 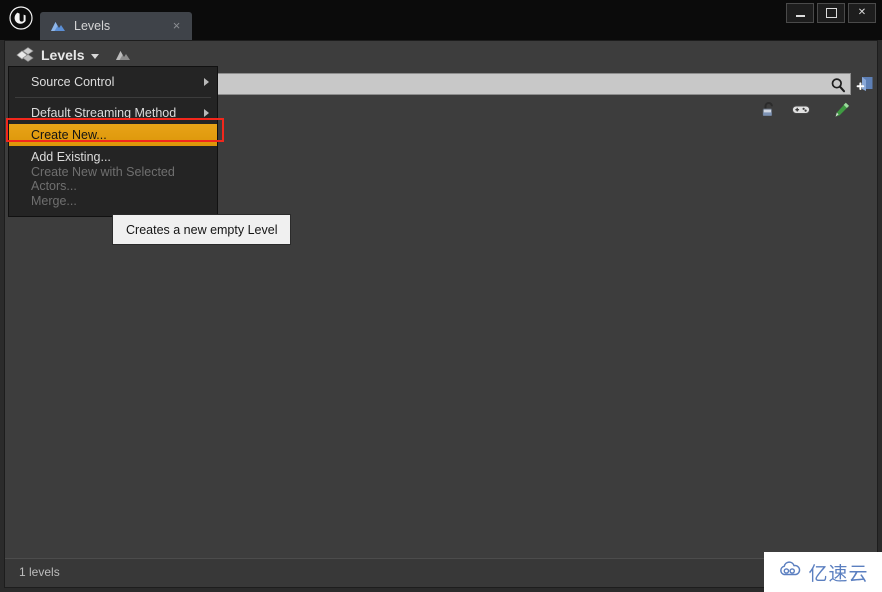 What do you see at coordinates (838, 85) in the screenshot?
I see `search-icon` at bounding box center [838, 85].